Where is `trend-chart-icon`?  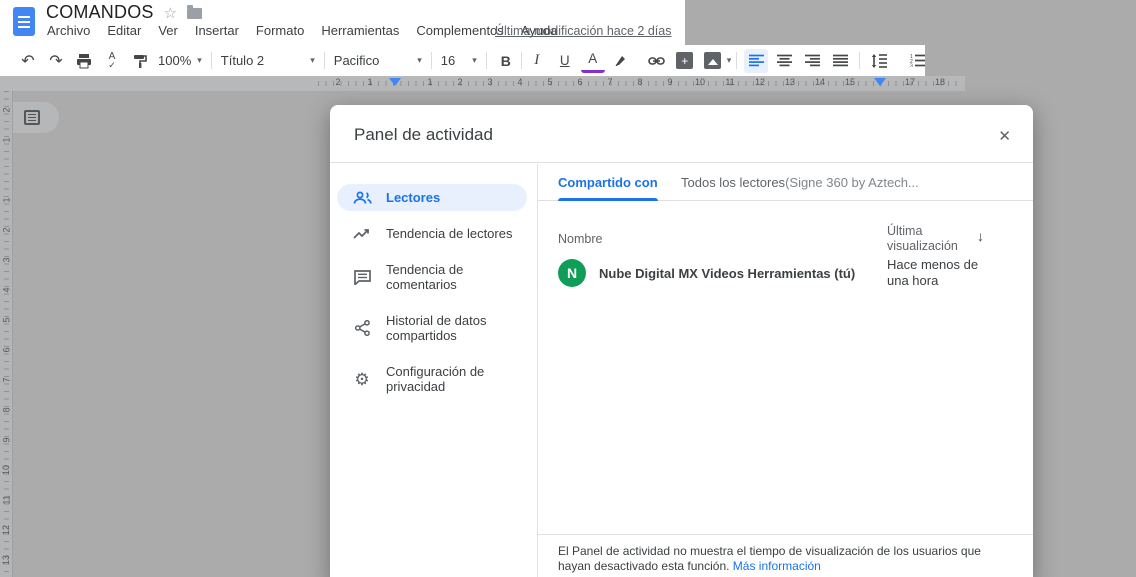
trend-chart-icon is located at coordinates (362, 234).